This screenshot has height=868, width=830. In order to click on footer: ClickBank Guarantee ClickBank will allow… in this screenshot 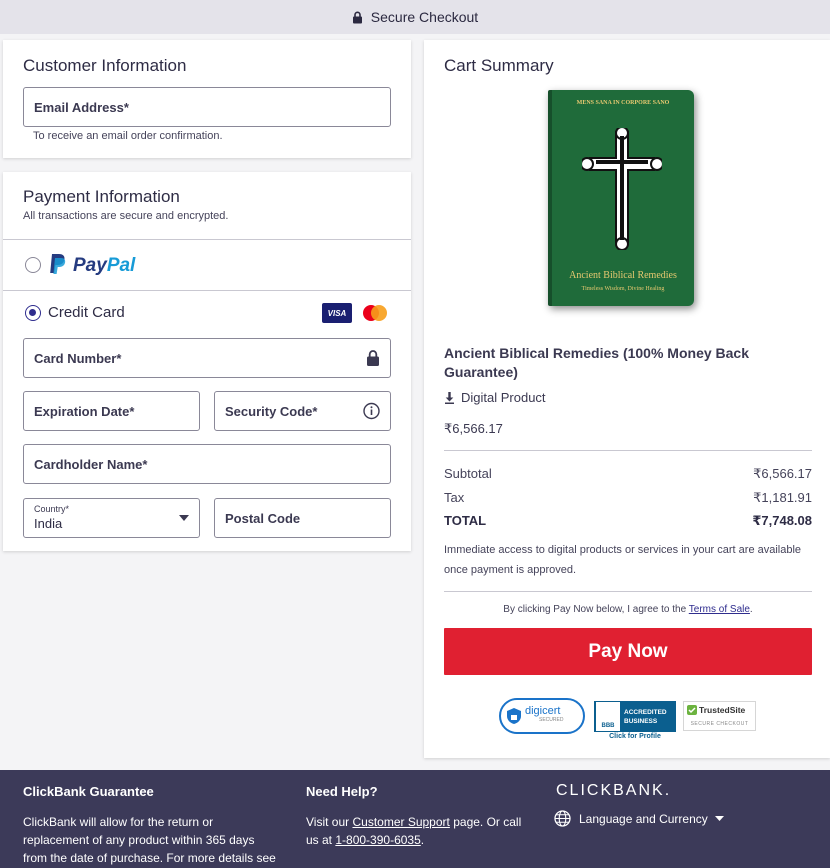, I will do `click(415, 819)`.